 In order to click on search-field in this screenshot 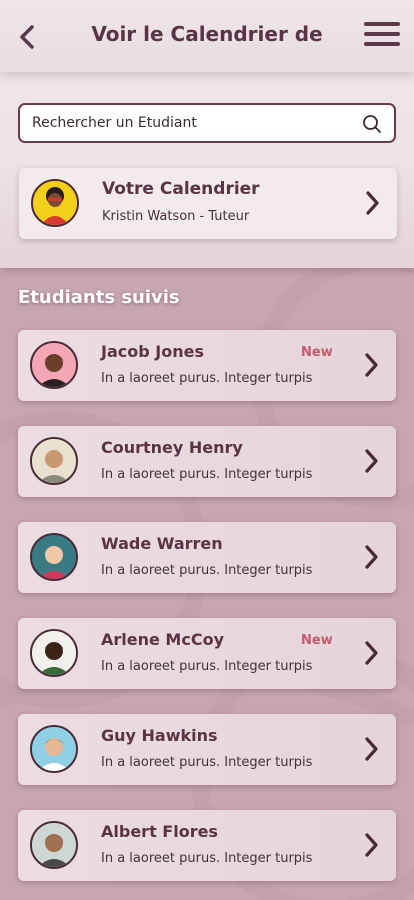, I will do `click(207, 123)`.